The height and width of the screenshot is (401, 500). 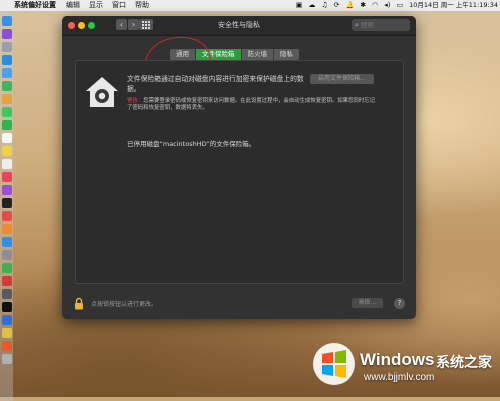 What do you see at coordinates (286, 54) in the screenshot?
I see `tab-privacy: 隐私` at bounding box center [286, 54].